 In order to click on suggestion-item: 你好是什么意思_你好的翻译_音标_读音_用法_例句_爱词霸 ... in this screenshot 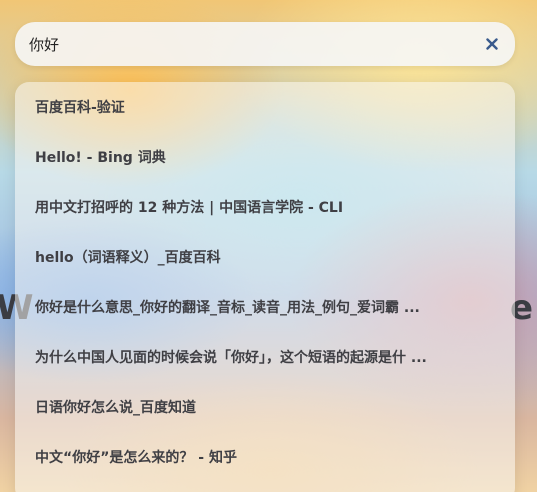, I will do `click(265, 307)`.